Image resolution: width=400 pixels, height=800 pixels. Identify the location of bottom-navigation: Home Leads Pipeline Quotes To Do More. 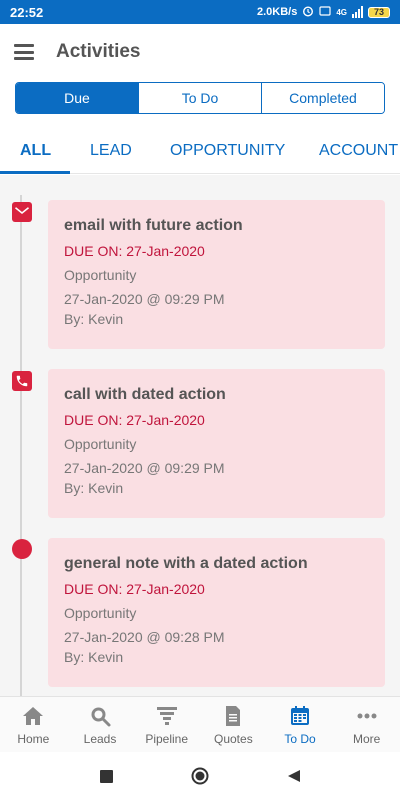
(200, 724).